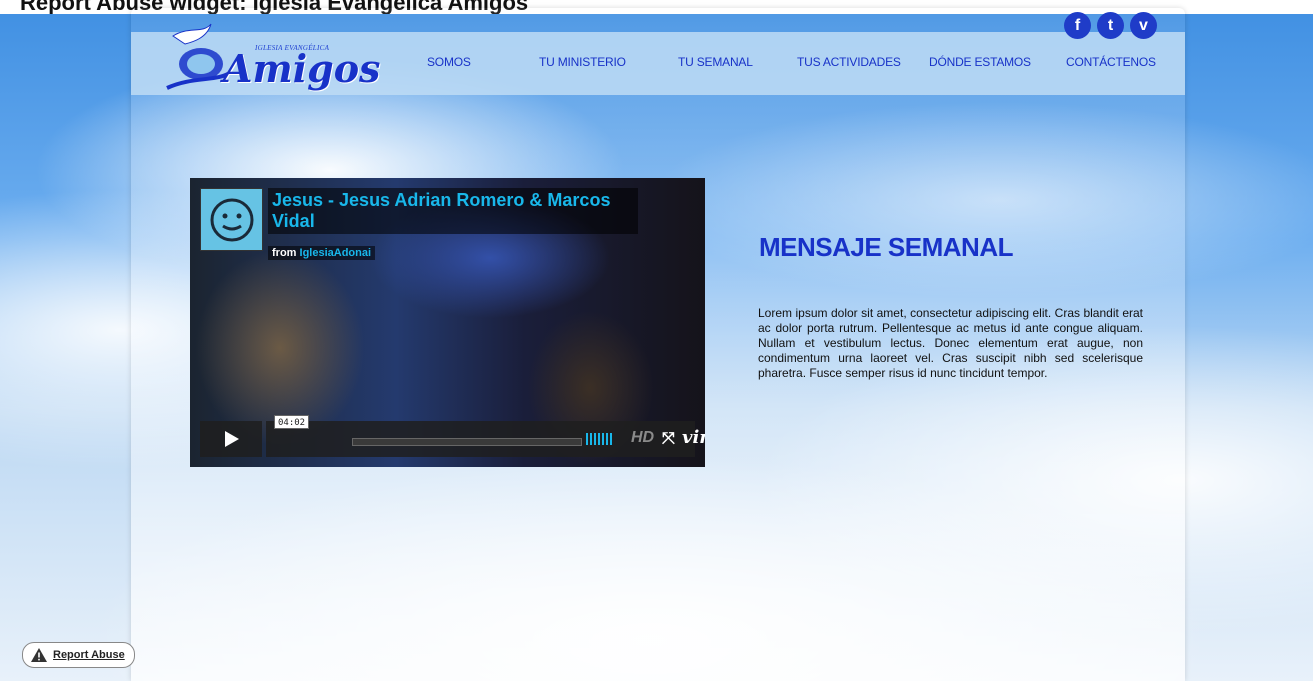 The height and width of the screenshot is (681, 1313). Describe the element at coordinates (849, 62) in the screenshot. I see `nav-tus-actividades: TUS ACTIVIDADES` at that location.